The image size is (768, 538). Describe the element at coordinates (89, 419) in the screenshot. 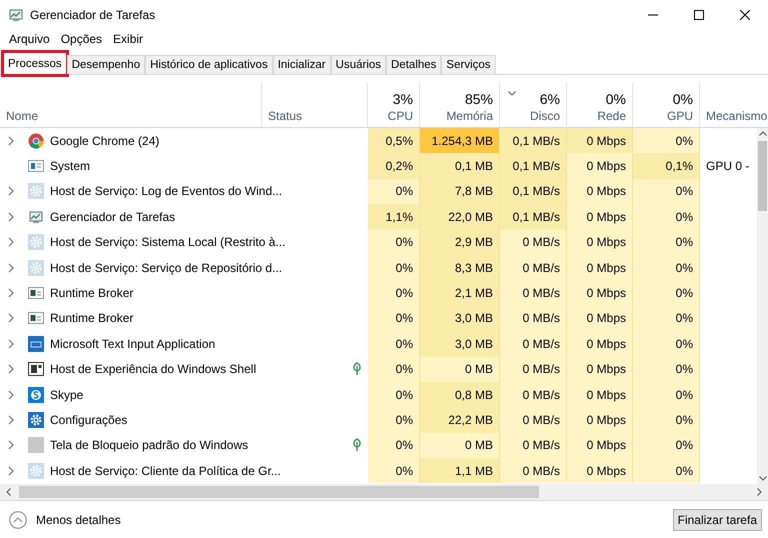

I see `process-name: Configurações` at that location.